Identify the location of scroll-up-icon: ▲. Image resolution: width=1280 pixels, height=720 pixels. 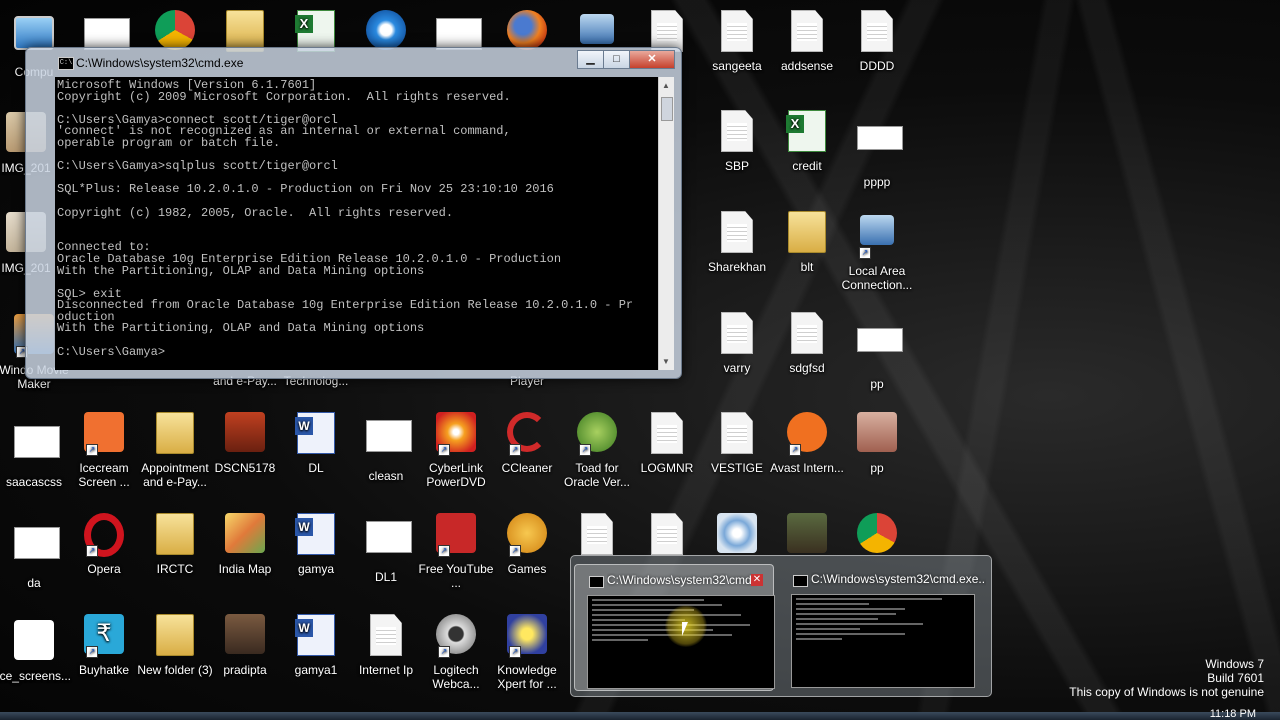
(666, 85).